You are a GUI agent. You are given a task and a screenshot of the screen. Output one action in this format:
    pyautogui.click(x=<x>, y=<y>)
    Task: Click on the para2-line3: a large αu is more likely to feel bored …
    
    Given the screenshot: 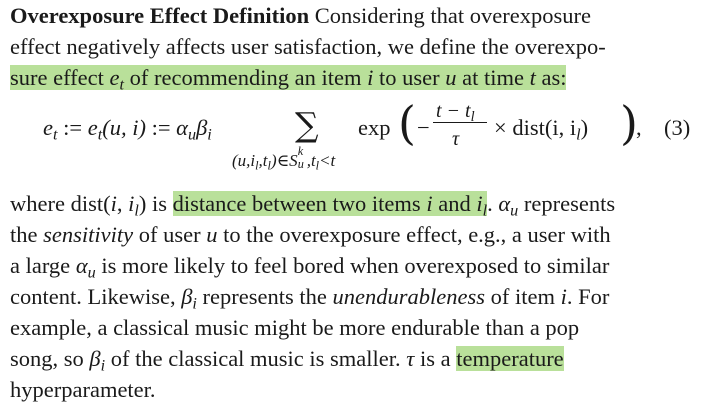 What is the action you would take?
    pyautogui.click(x=310, y=267)
    